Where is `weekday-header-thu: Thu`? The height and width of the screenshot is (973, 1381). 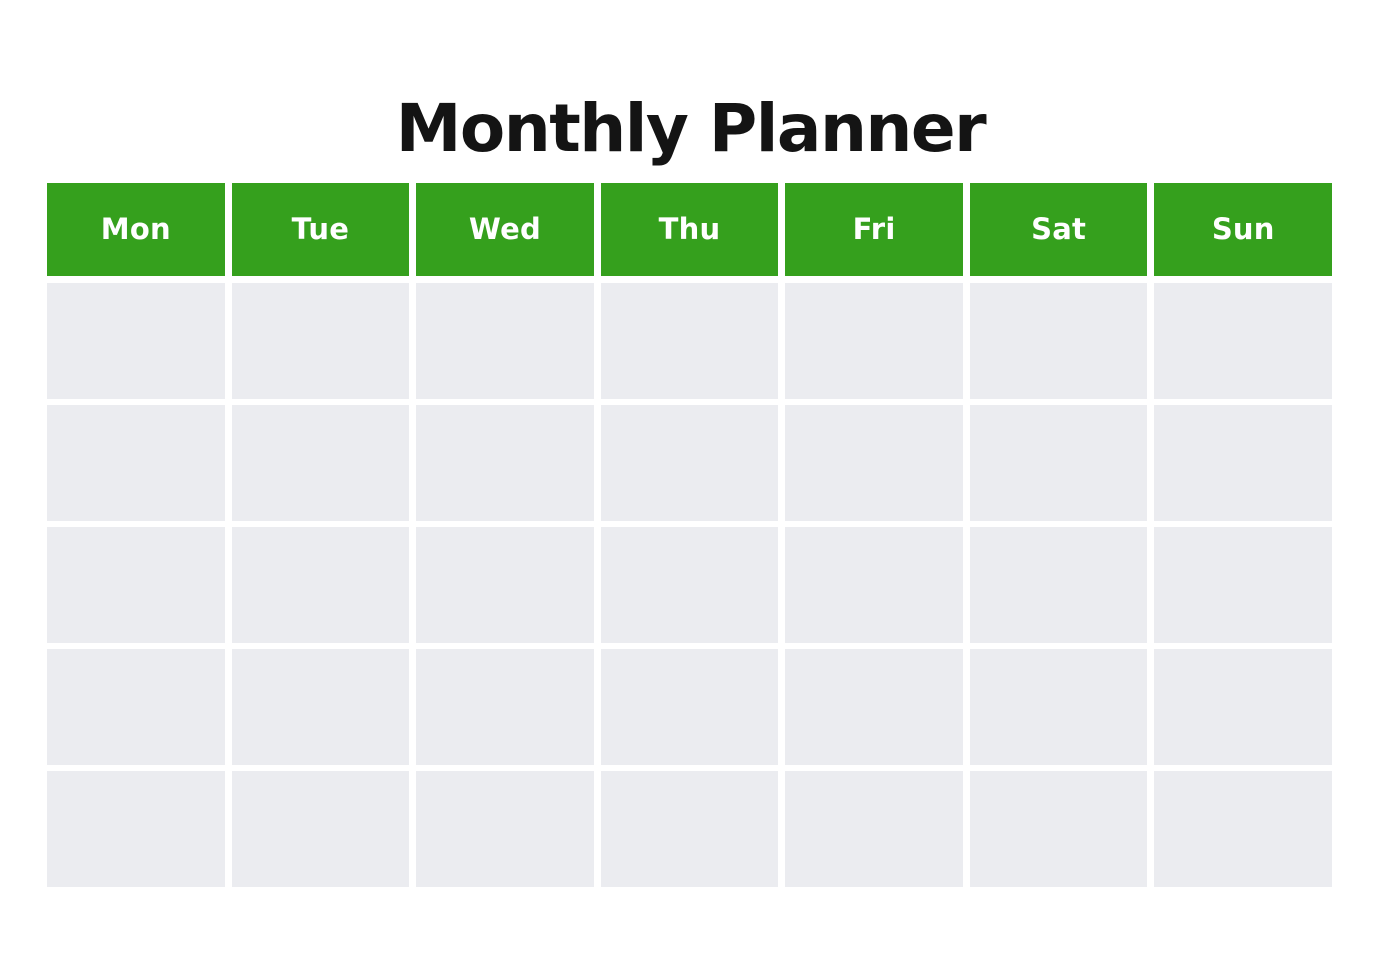
weekday-header-thu: Thu is located at coordinates (689, 229).